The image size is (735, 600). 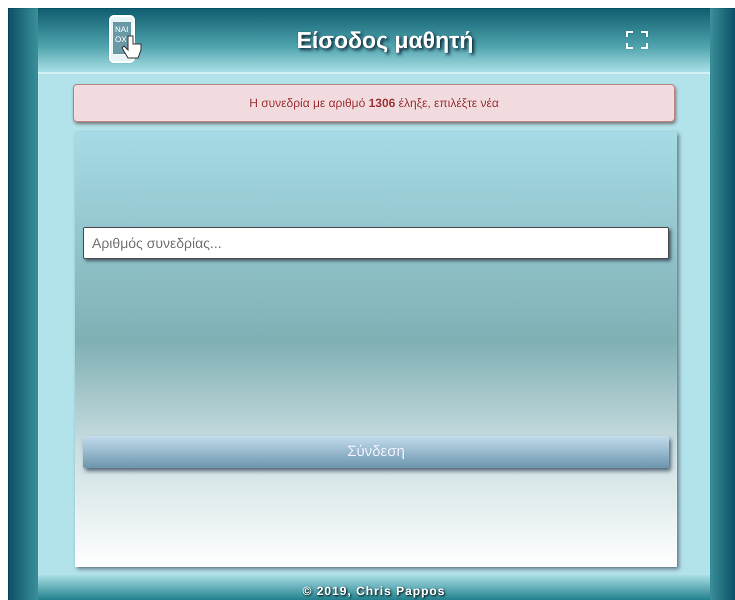 I want to click on fullscreen-icon, so click(x=637, y=40).